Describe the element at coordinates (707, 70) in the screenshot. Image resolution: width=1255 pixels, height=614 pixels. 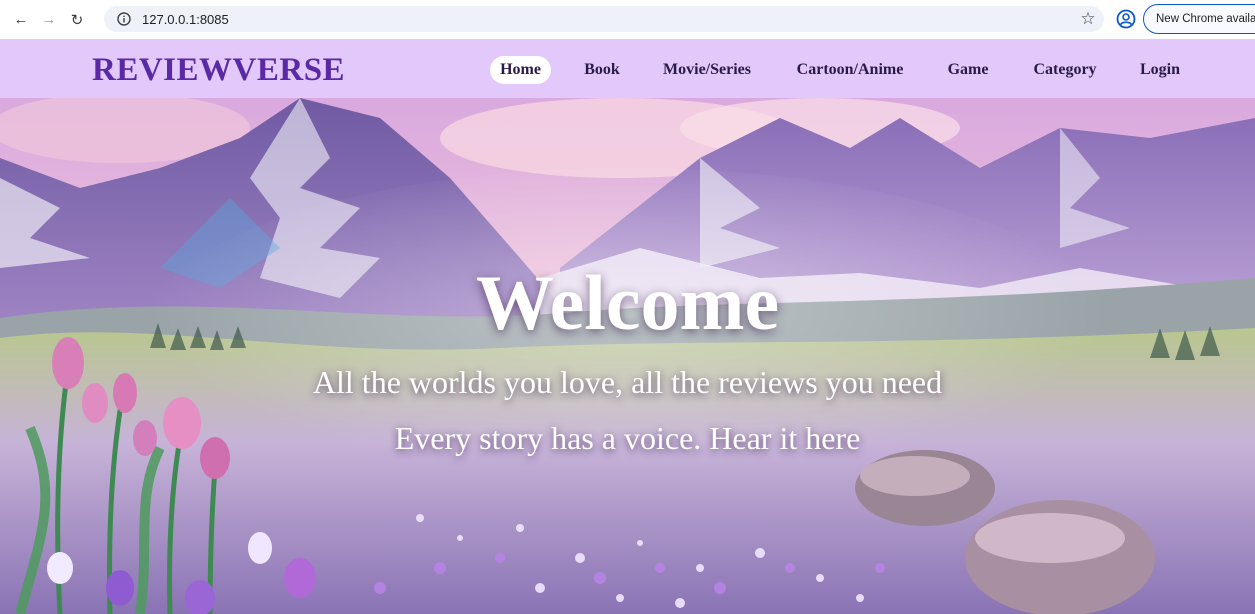
I see `nav-movie-series: Movie/Series` at that location.